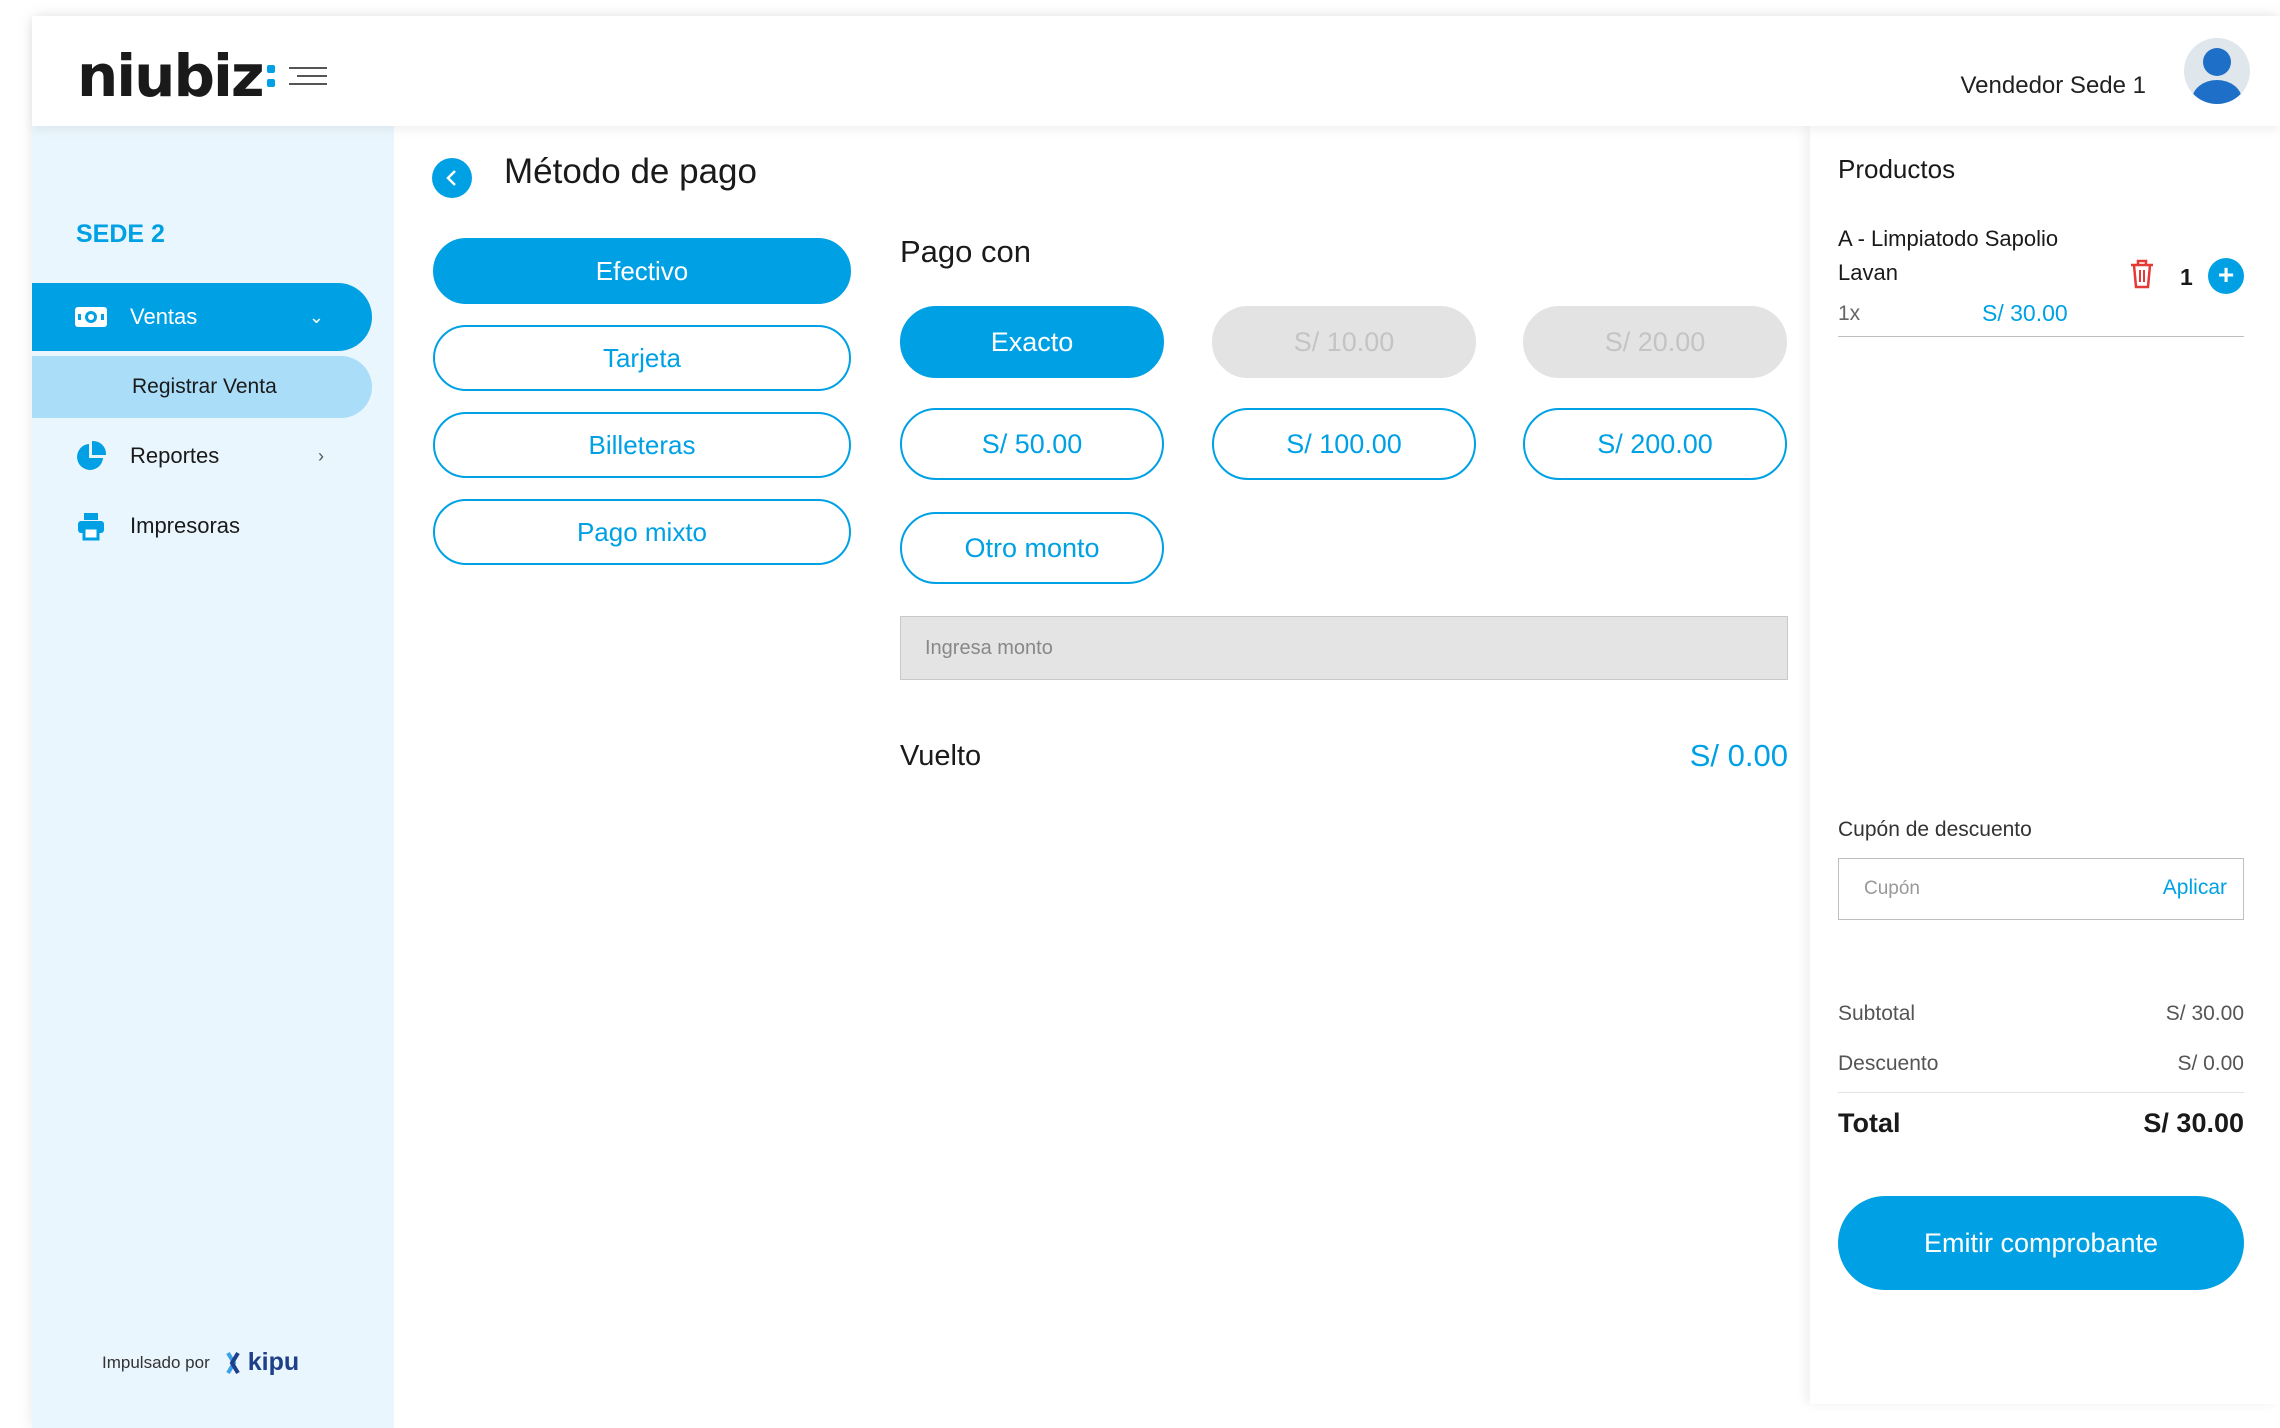  I want to click on coupon-label: Cupón de descuento, so click(1935, 829).